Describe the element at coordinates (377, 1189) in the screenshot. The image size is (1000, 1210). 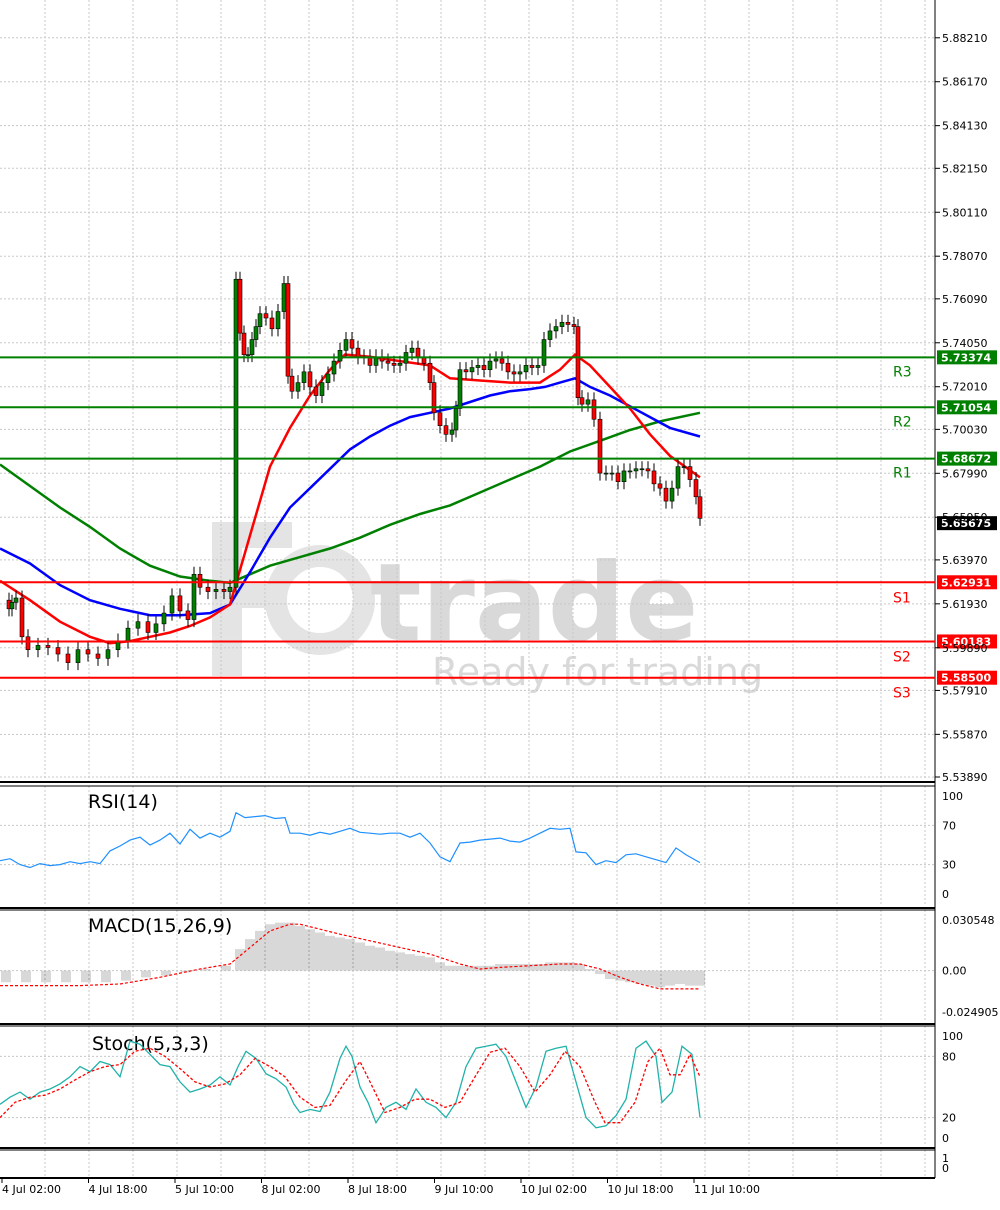
I see `time-tick-label: 8 Jul 18:00` at that location.